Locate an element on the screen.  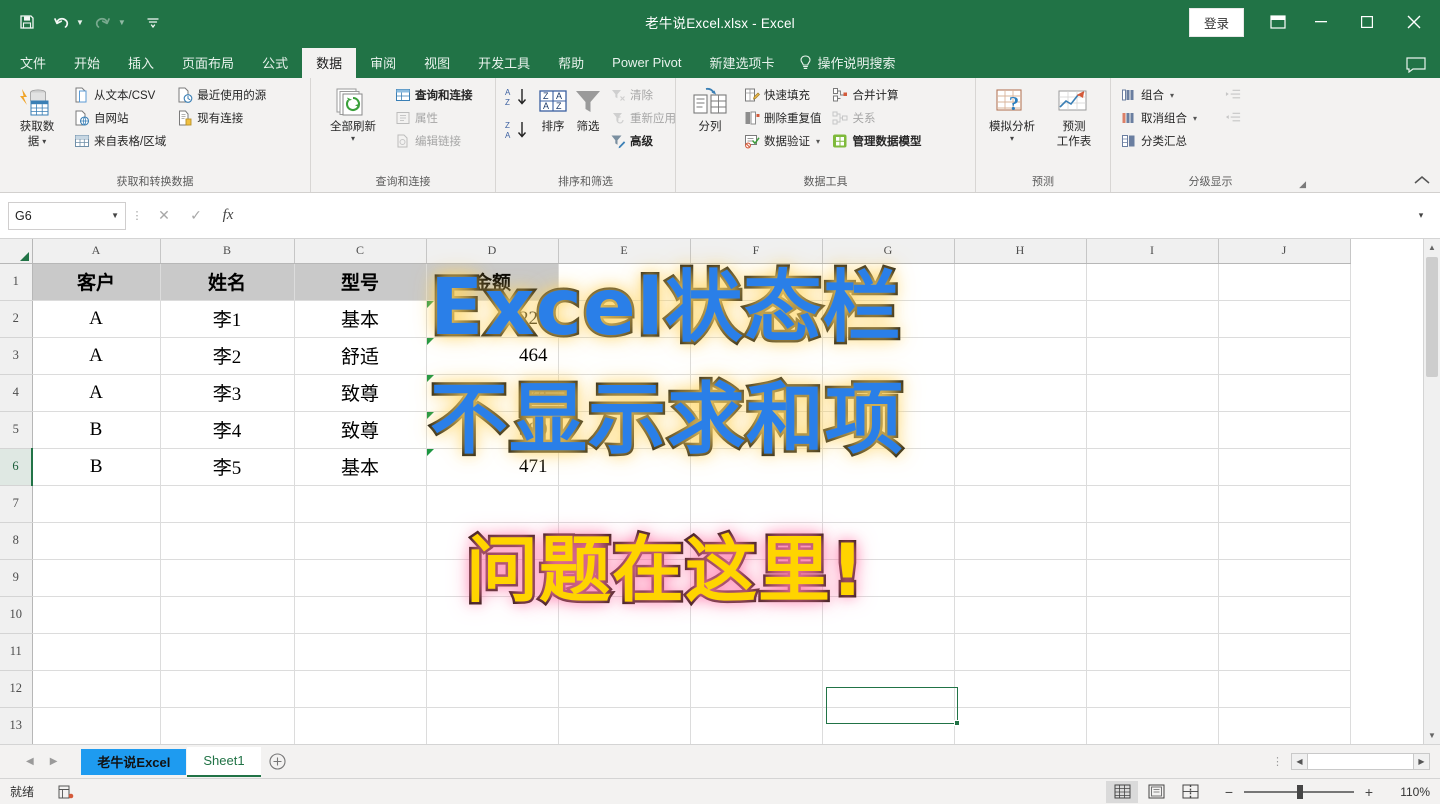
cell-A3: A is located at coordinates (96, 356).